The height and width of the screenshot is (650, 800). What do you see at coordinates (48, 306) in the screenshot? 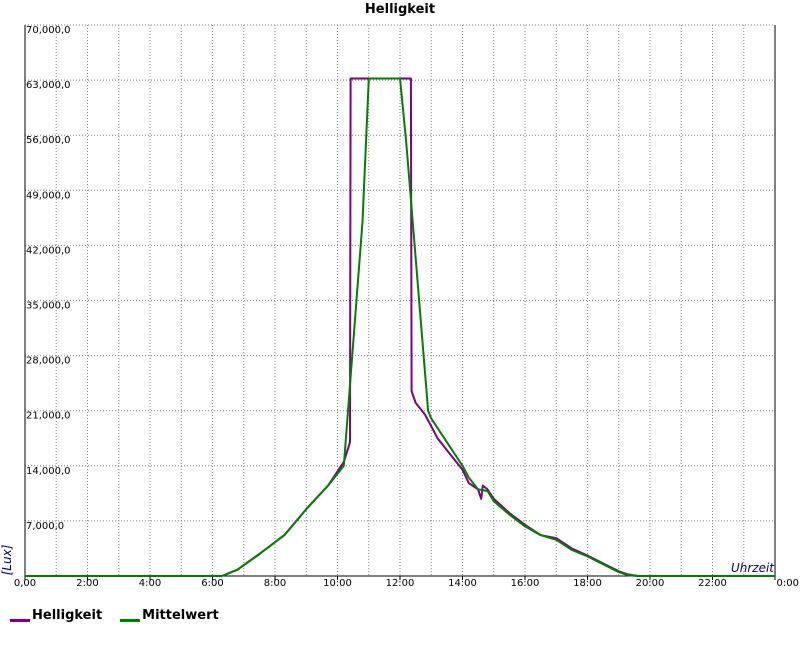
I see `y-tick-label: 35,000,0` at bounding box center [48, 306].